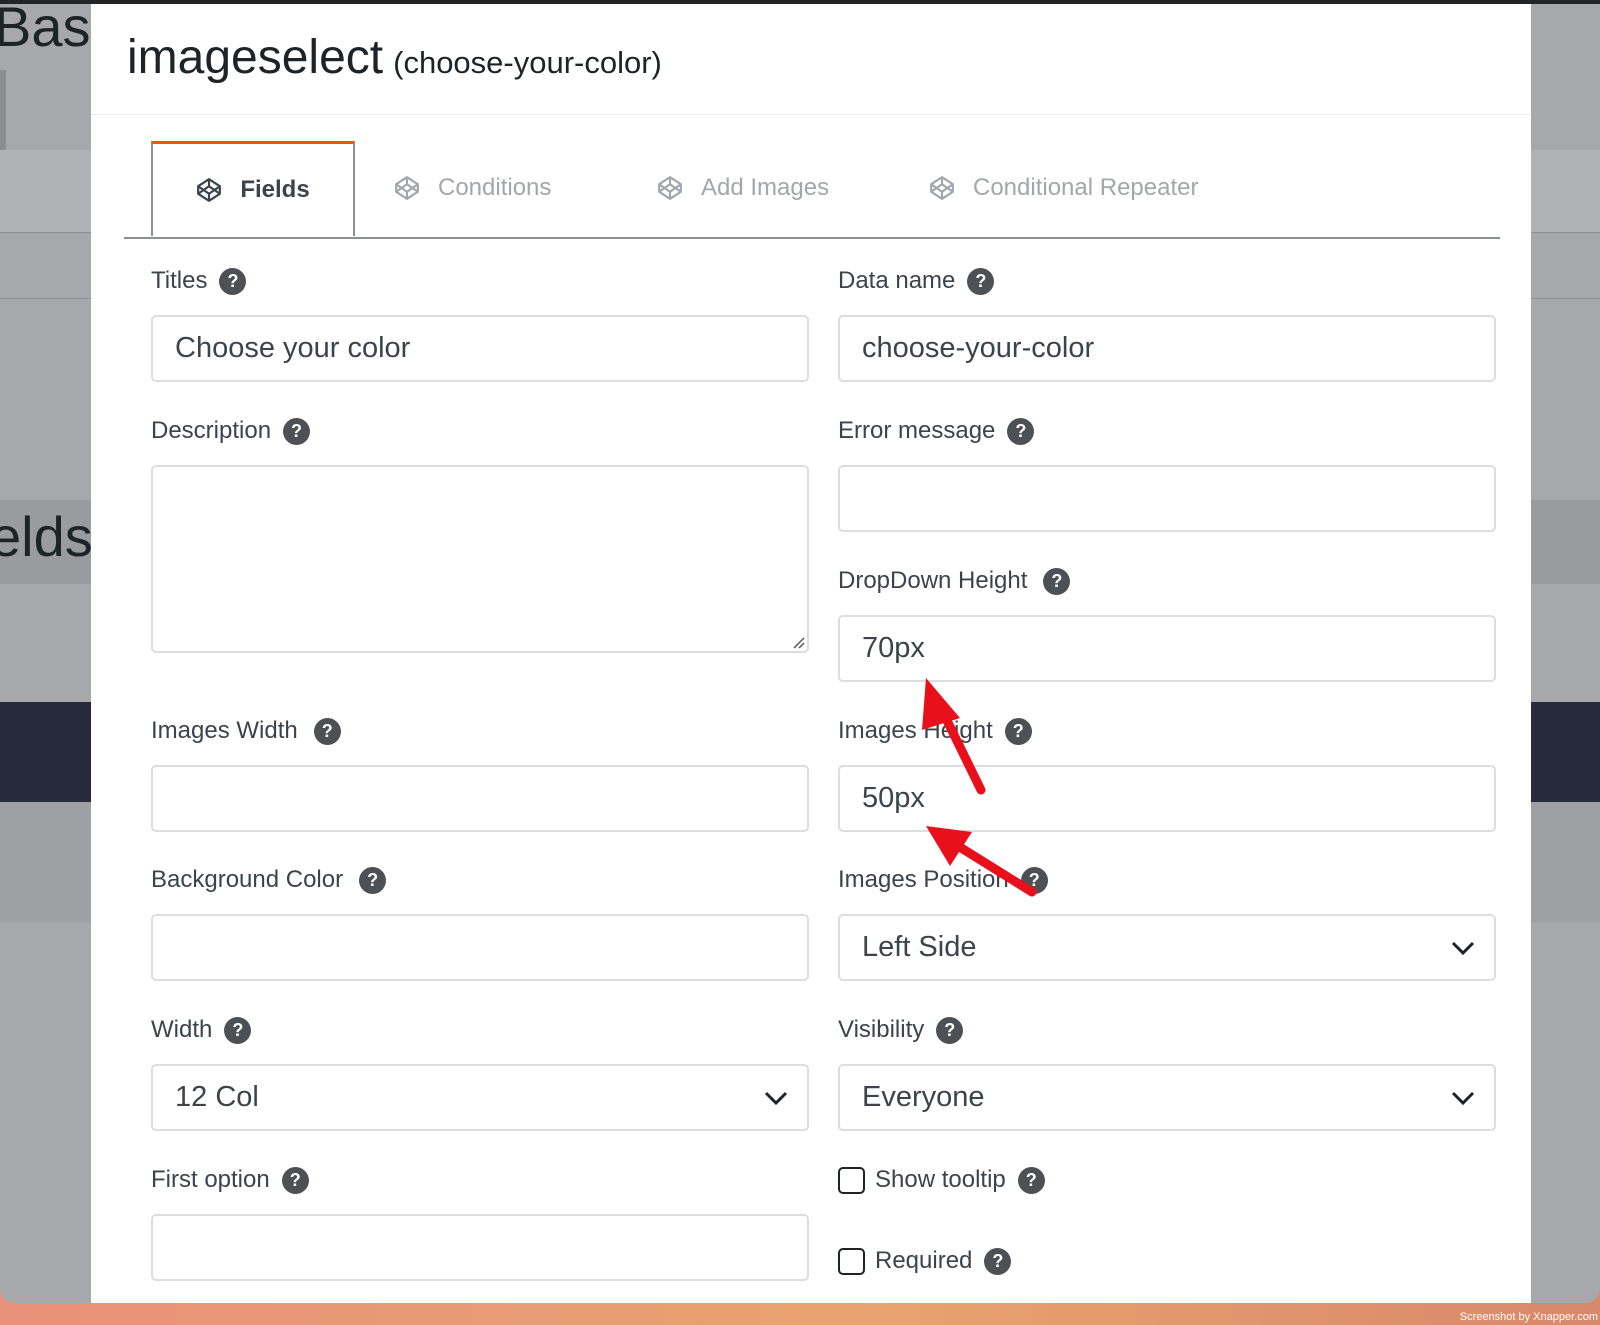 The image size is (1600, 1325). Describe the element at coordinates (527, 62) in the screenshot. I see `field-slug-subtitle: (choose-your-color)` at that location.